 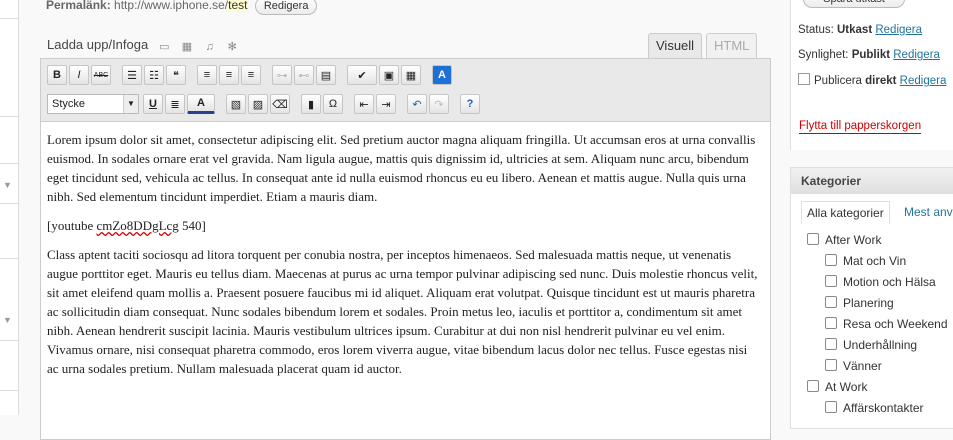 I want to click on unlink-icon: ⊷, so click(x=304, y=75).